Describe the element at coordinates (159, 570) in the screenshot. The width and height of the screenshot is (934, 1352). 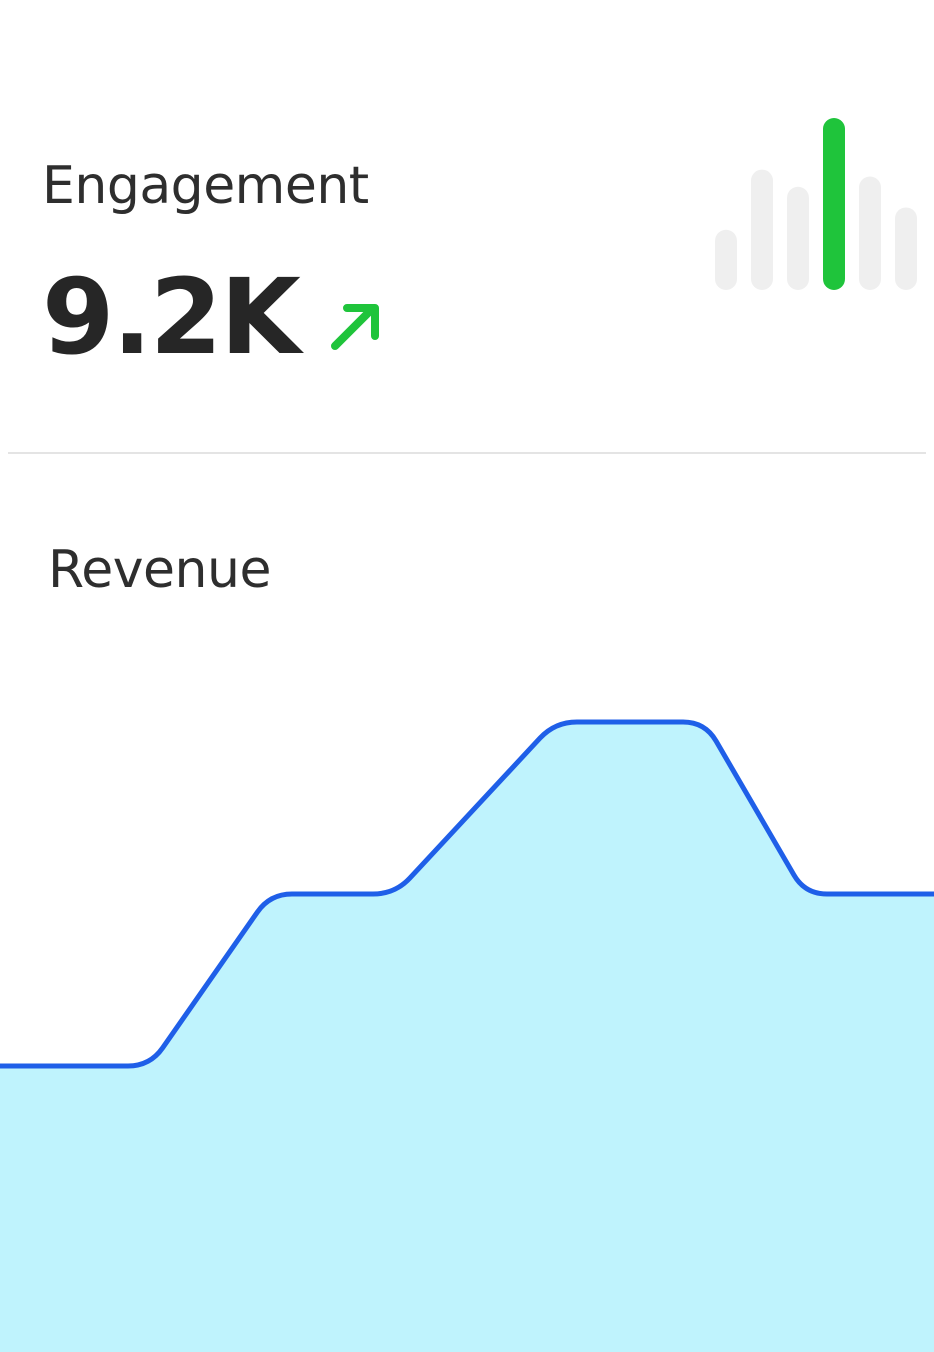
I see `revenue-label: Revenue` at that location.